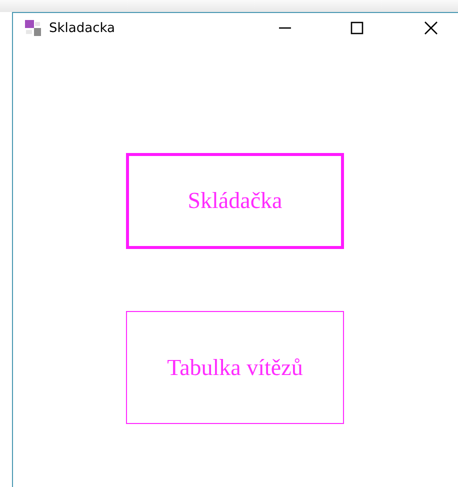  I want to click on maximize-icon, so click(357, 28).